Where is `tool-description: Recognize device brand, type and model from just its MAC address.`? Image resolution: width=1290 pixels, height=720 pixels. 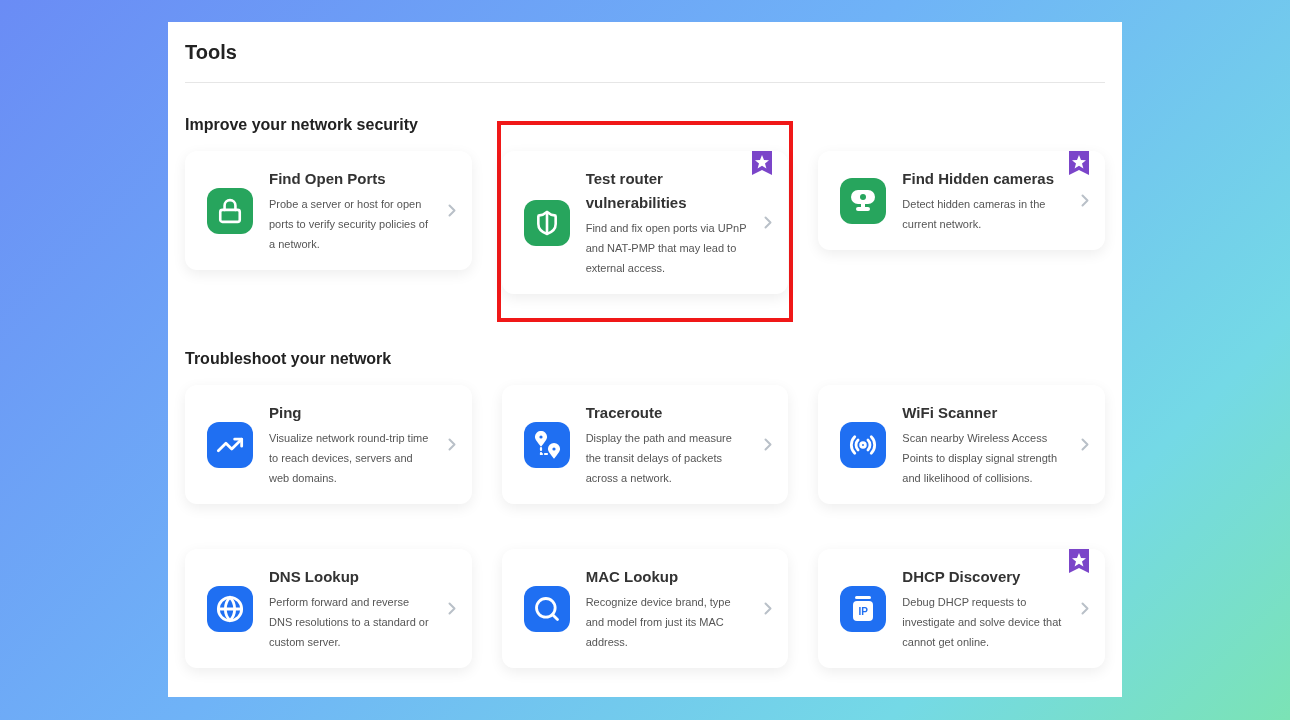 tool-description: Recognize device brand, type and model from just its MAC address. is located at coordinates (658, 622).